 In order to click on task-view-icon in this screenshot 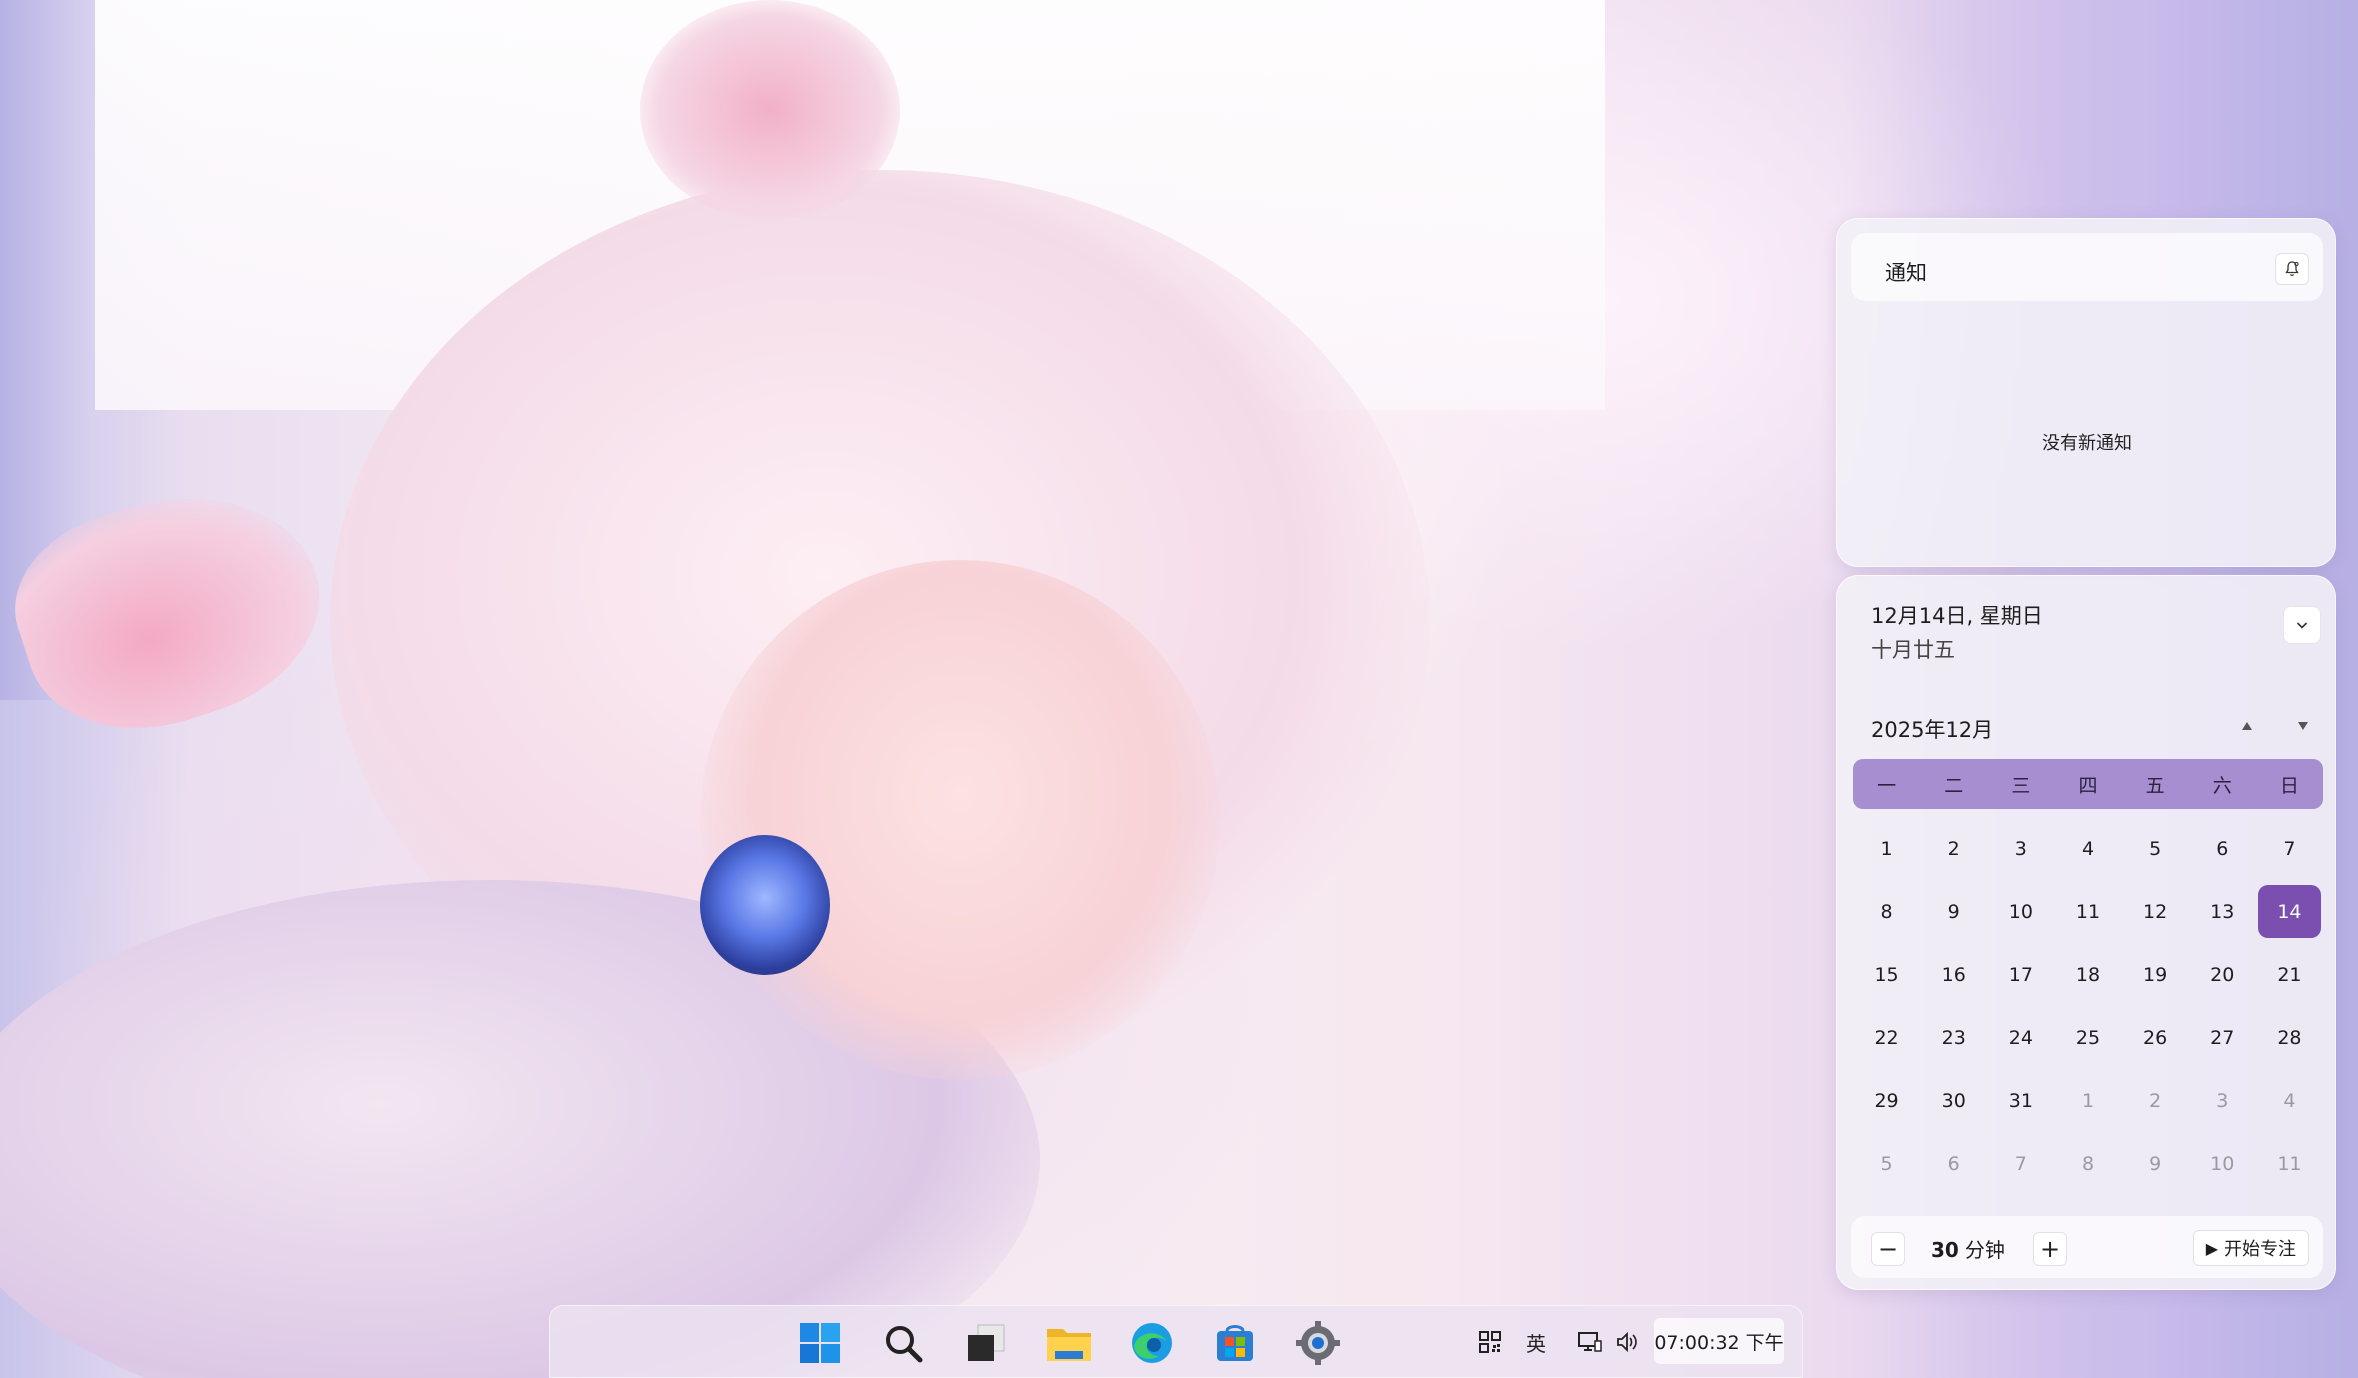, I will do `click(986, 1342)`.